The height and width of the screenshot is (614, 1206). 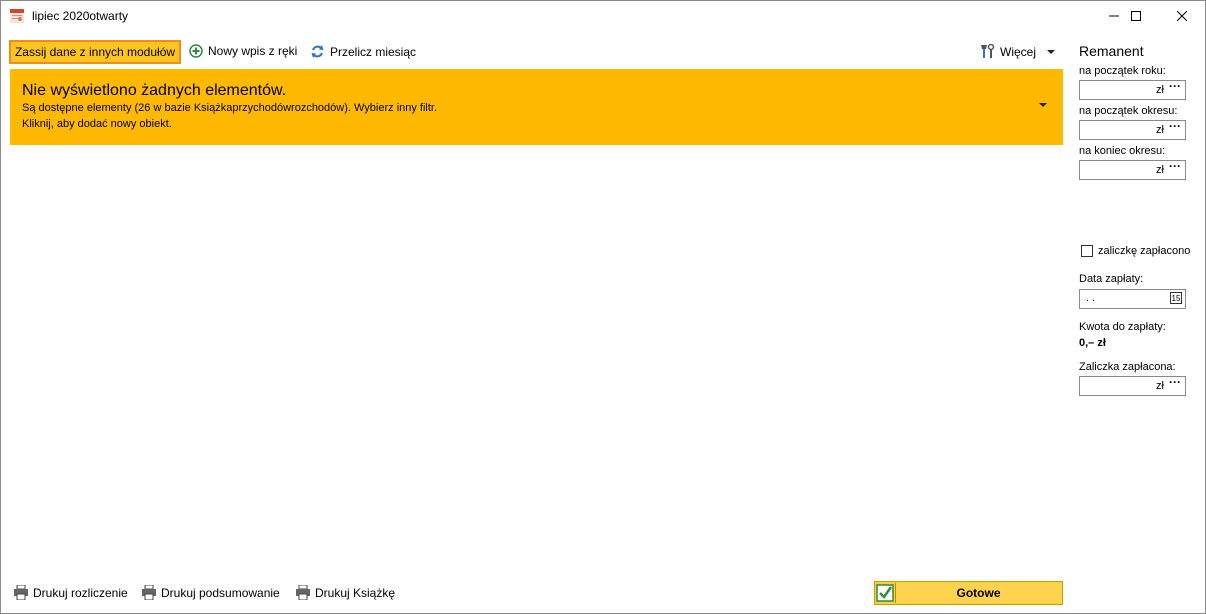 I want to click on sync-modules-label: Zassij dane z innych modułów, so click(x=95, y=52).